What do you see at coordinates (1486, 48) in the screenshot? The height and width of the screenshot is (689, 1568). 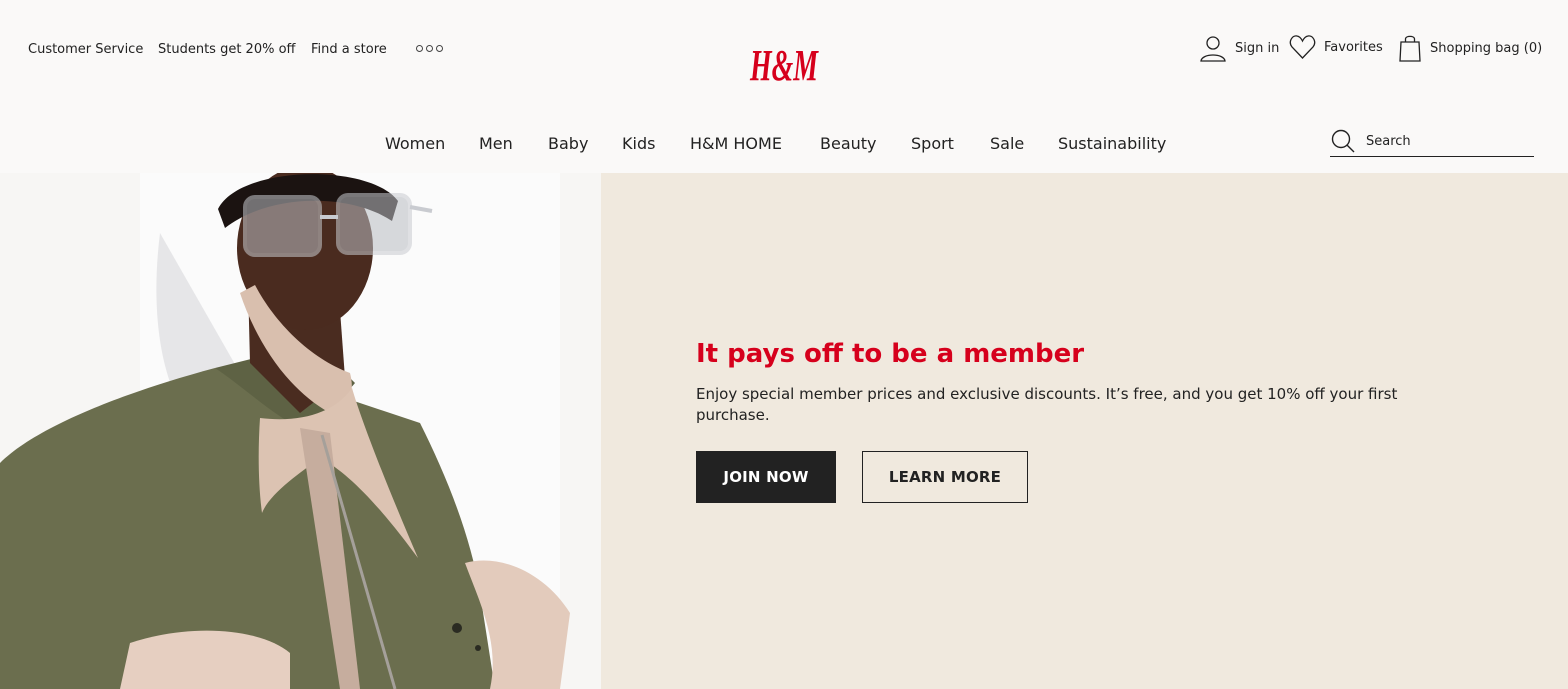 I see `shopping-bag-label: Shopping bag (0)` at bounding box center [1486, 48].